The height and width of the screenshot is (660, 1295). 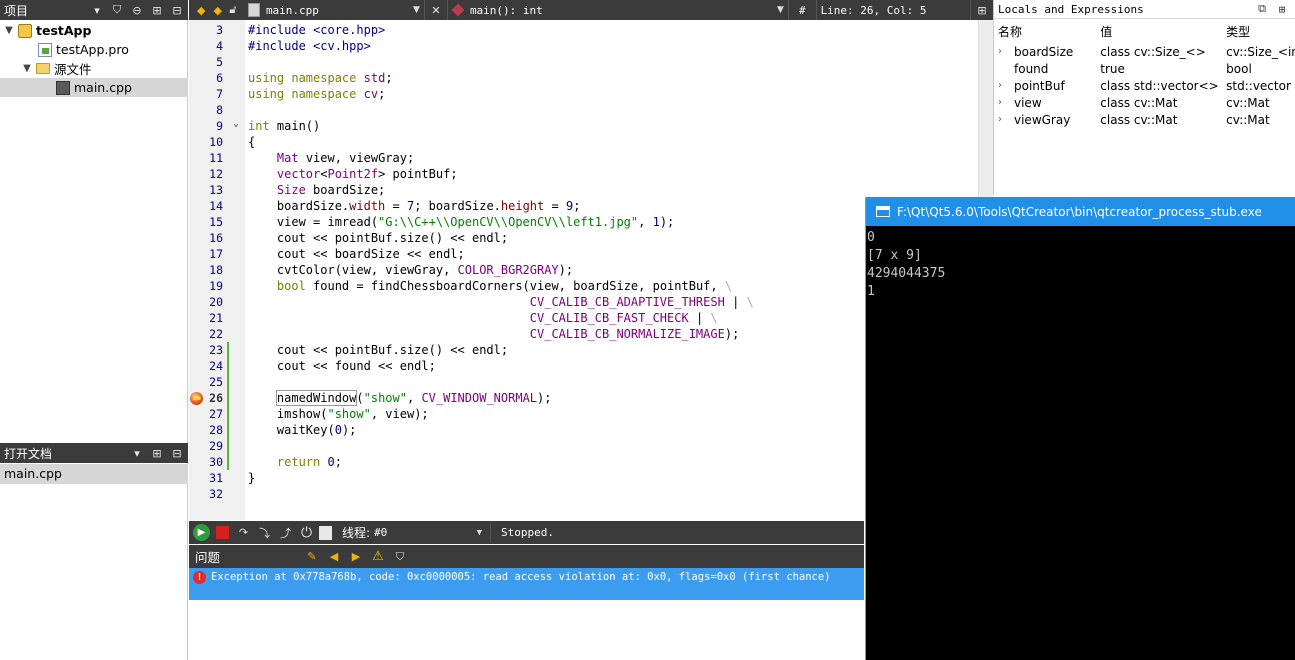 I want to click on step-out-icon: ⤴, so click(x=285, y=532).